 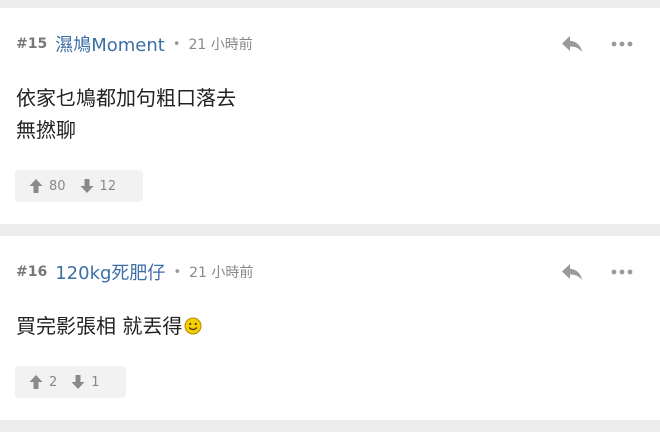 I want to click on post-username: 120kg死肥仔, so click(x=110, y=272).